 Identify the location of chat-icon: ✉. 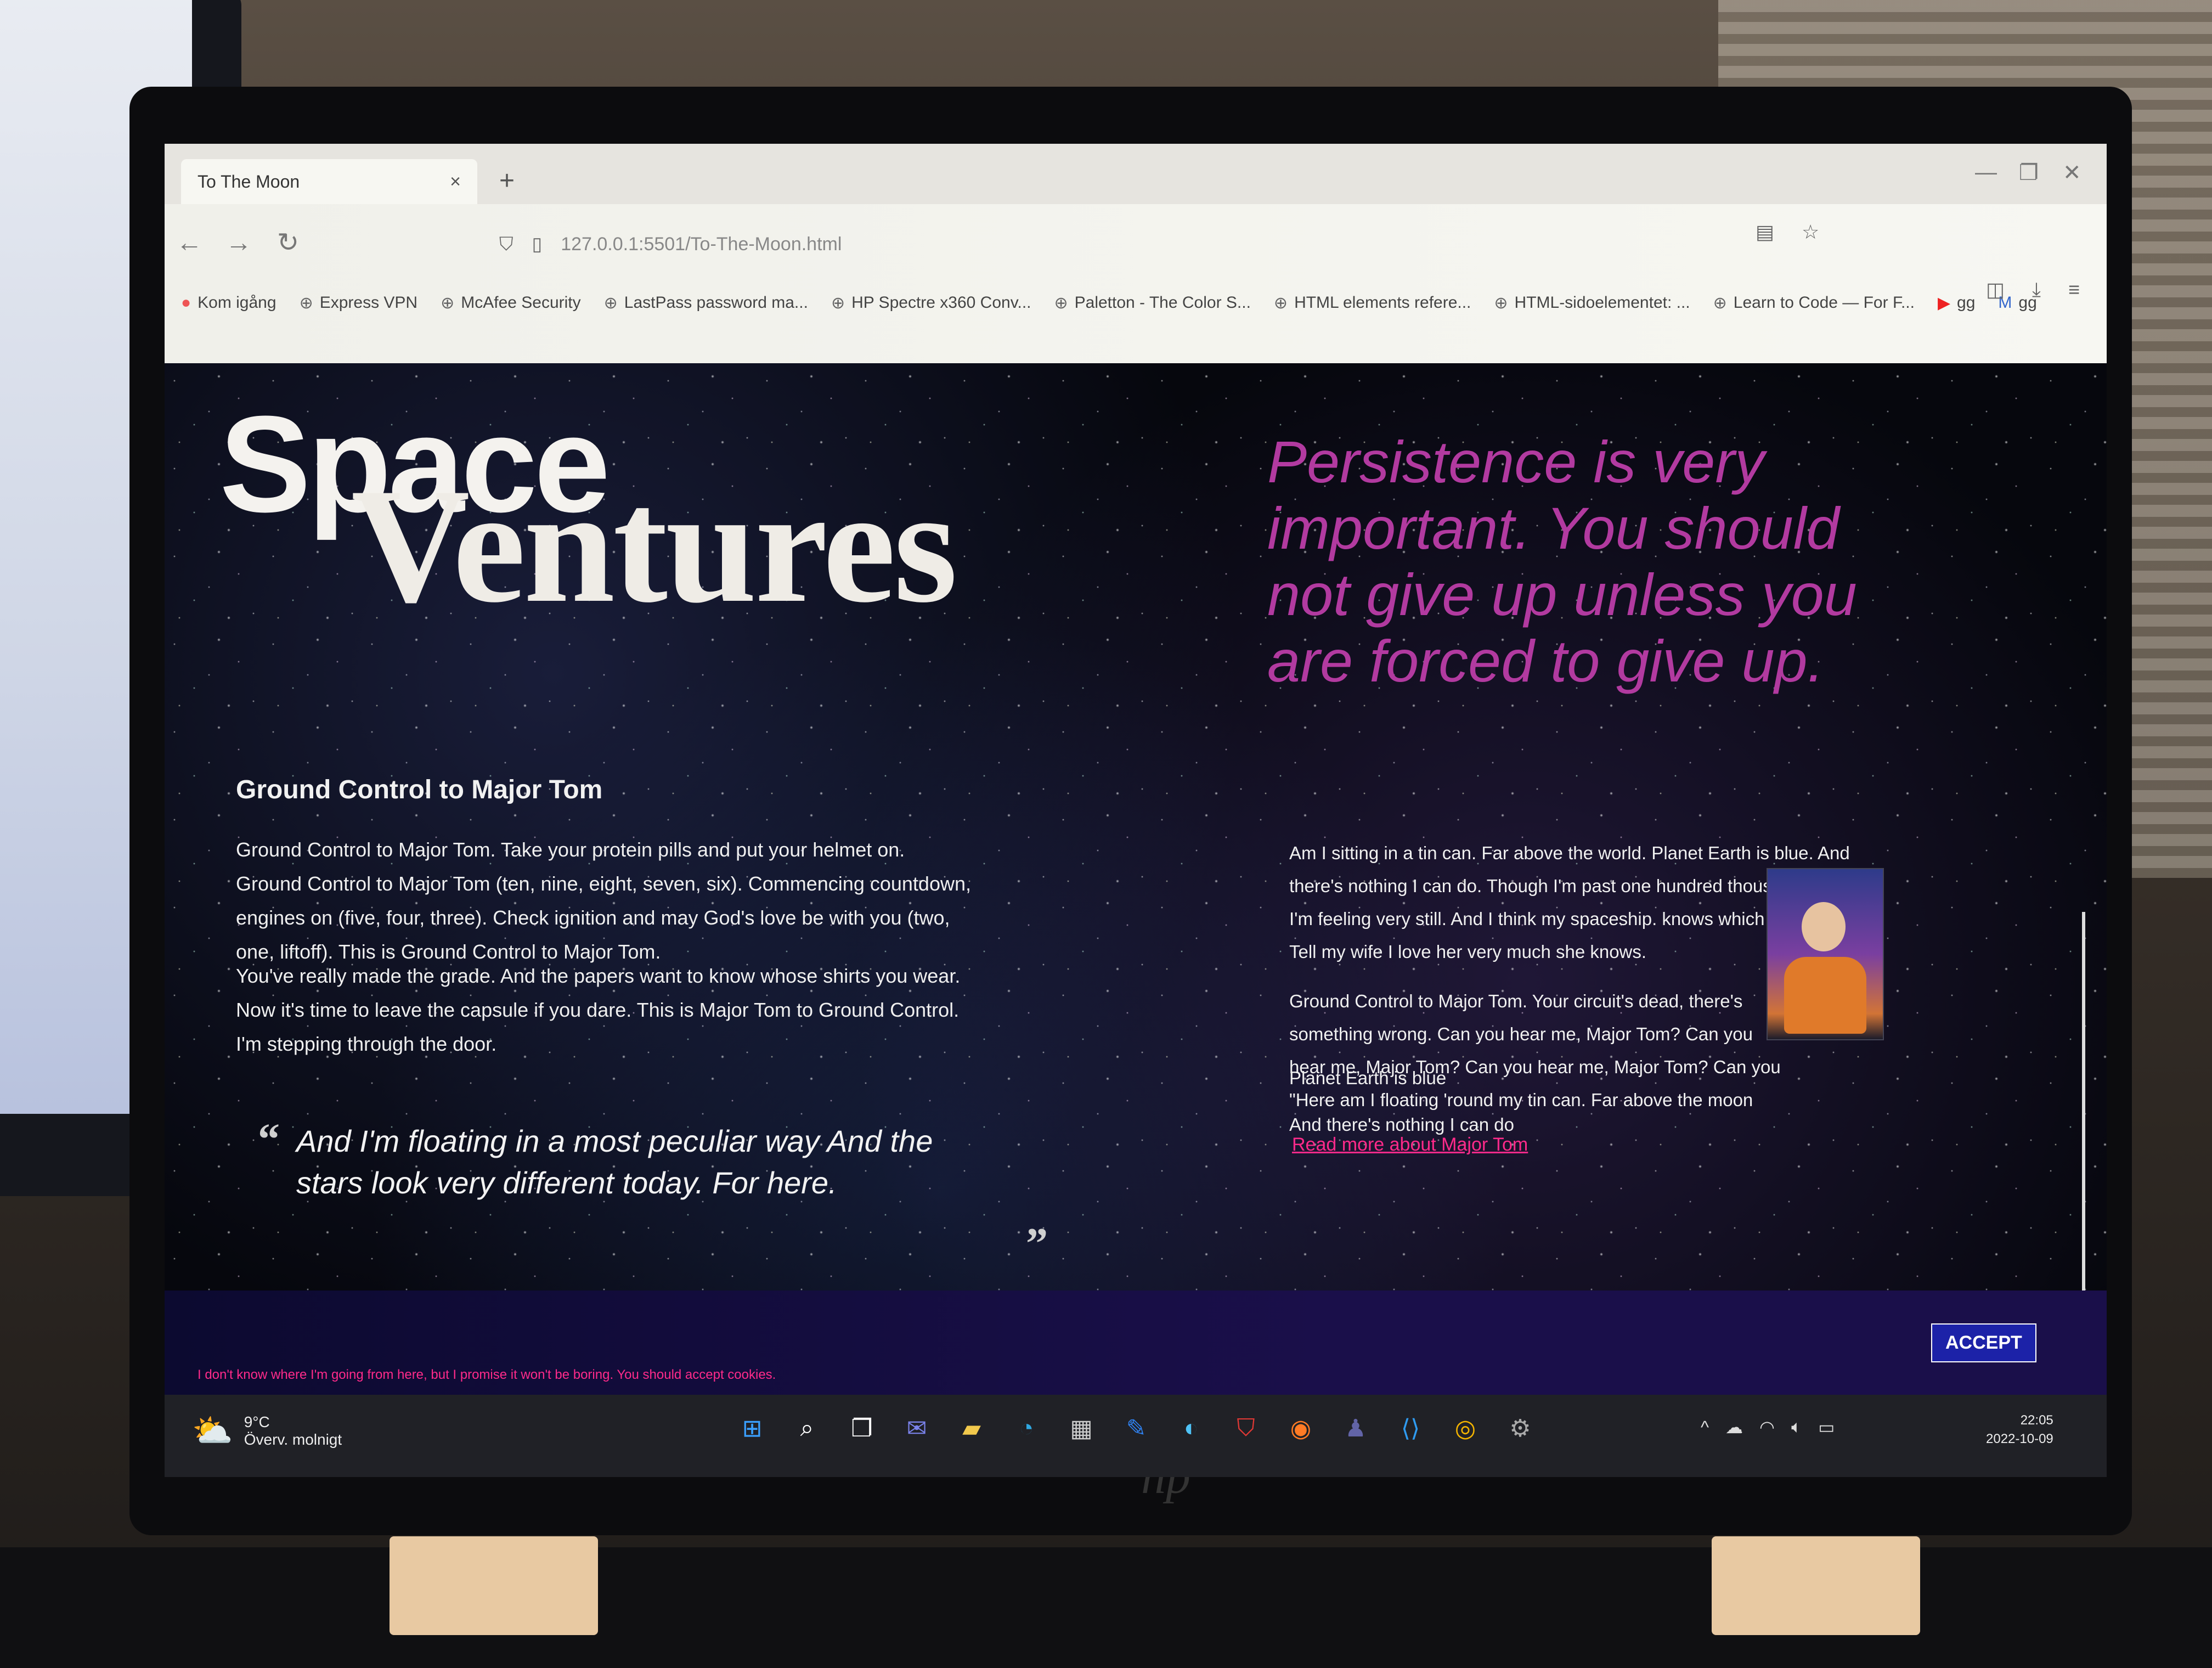
(917, 1428).